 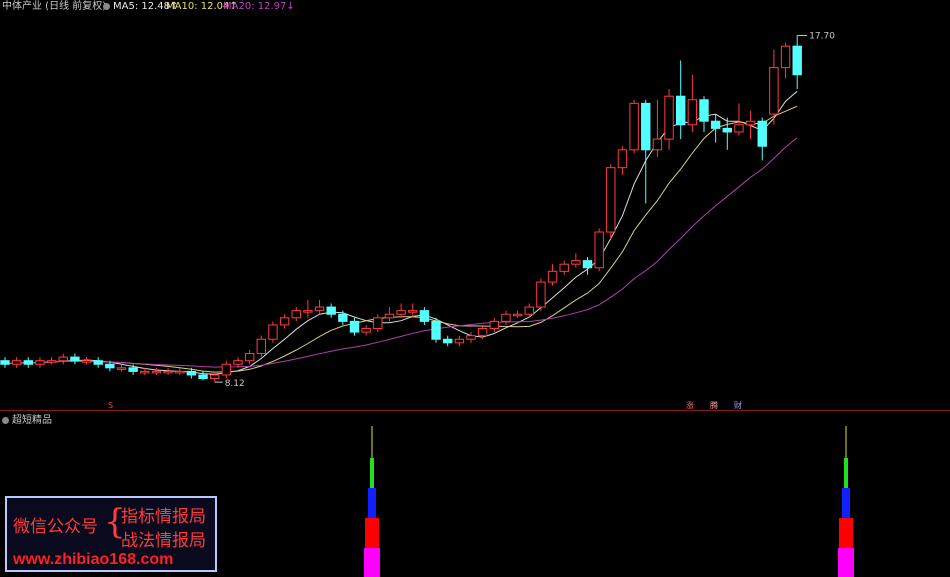 What do you see at coordinates (259, 6) in the screenshot?
I see `ma20-label: MA20: 12.97↓` at bounding box center [259, 6].